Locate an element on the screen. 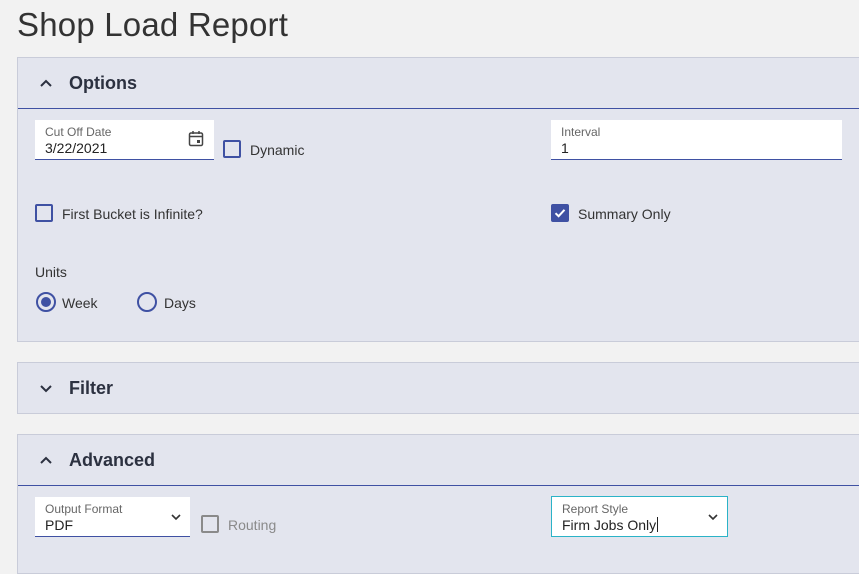 This screenshot has width=859, height=574. chevron-down-icon is located at coordinates (46, 389).